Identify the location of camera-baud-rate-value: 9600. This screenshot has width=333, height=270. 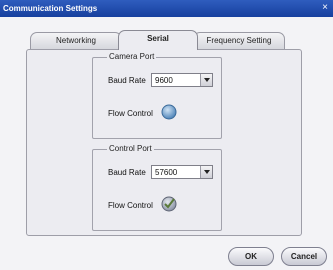
(164, 80).